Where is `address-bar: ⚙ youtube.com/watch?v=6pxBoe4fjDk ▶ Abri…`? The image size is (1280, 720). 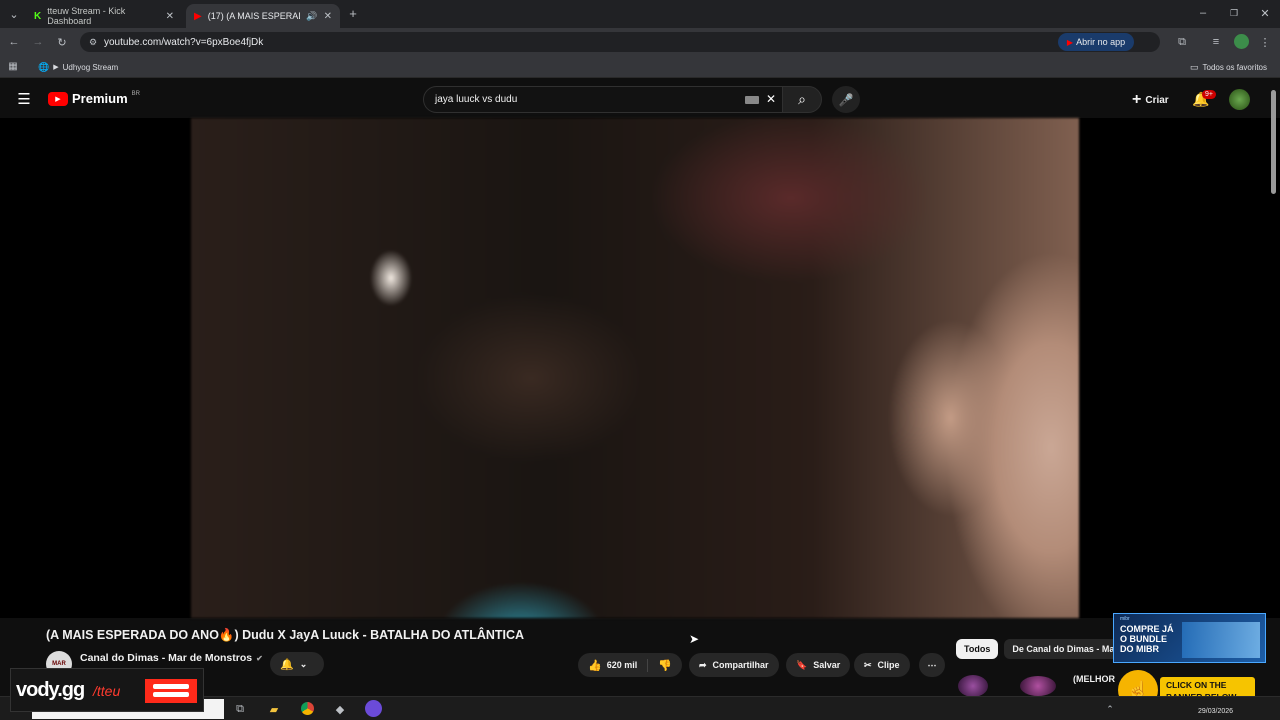
address-bar: ⚙ youtube.com/watch?v=6pxBoe4fjDk ▶ Abri… is located at coordinates (620, 42).